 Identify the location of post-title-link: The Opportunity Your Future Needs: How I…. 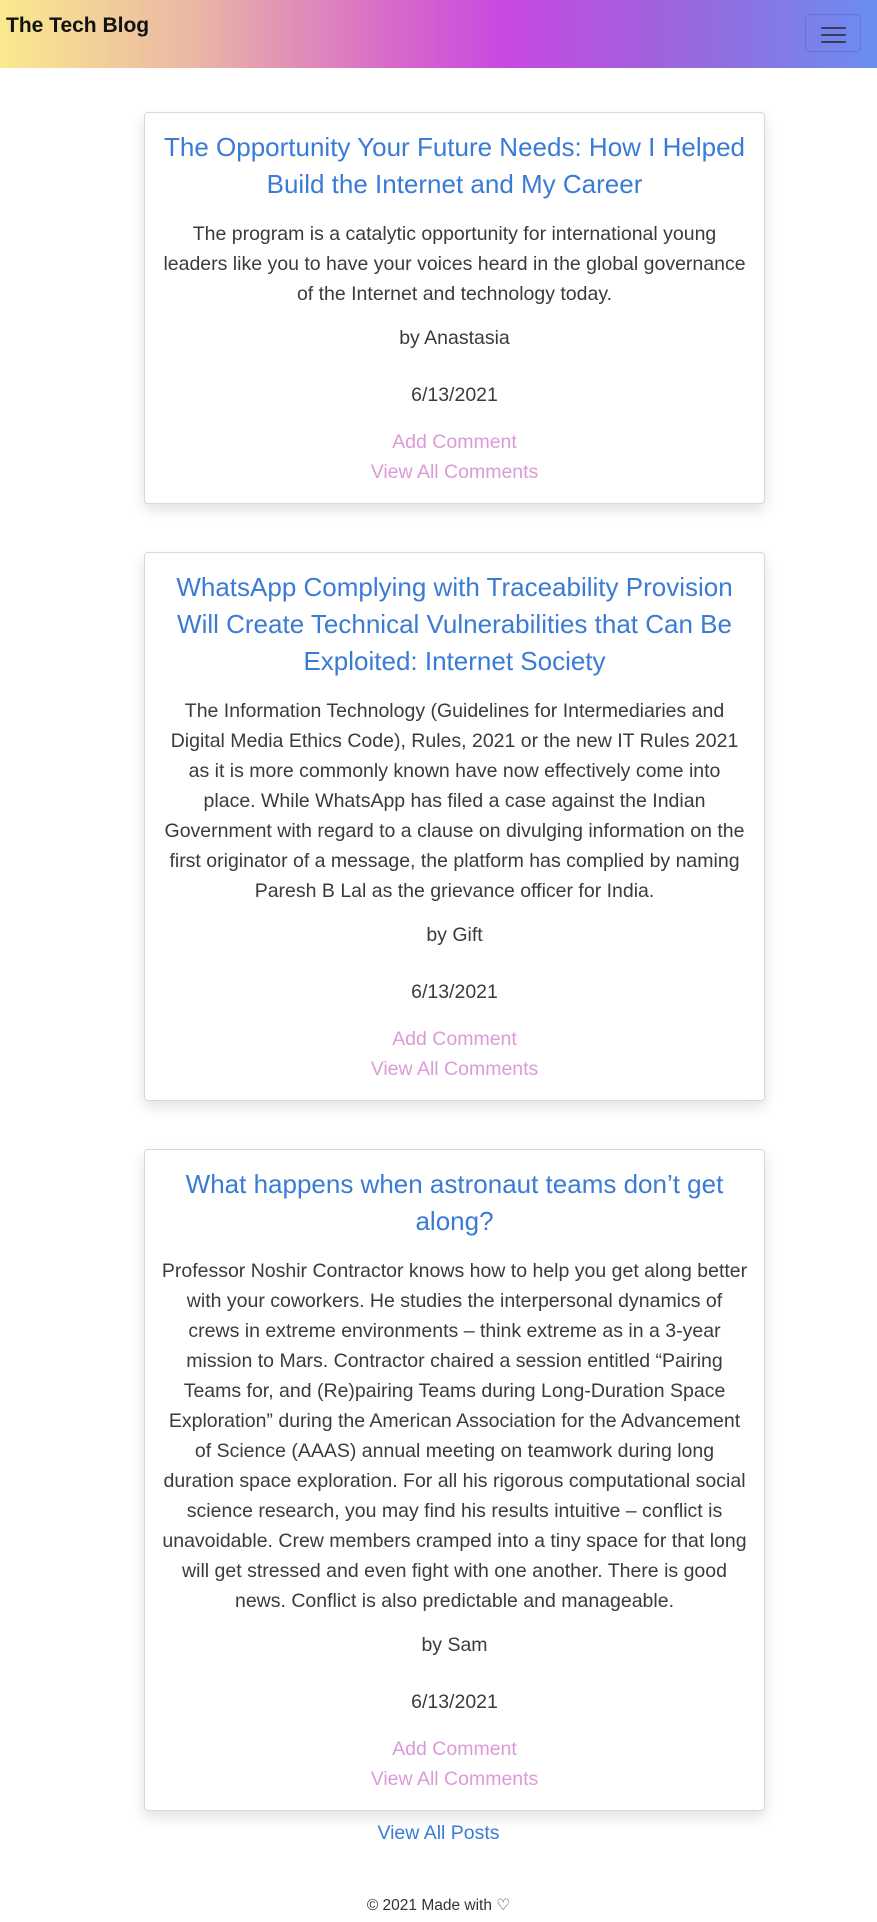
(454, 166).